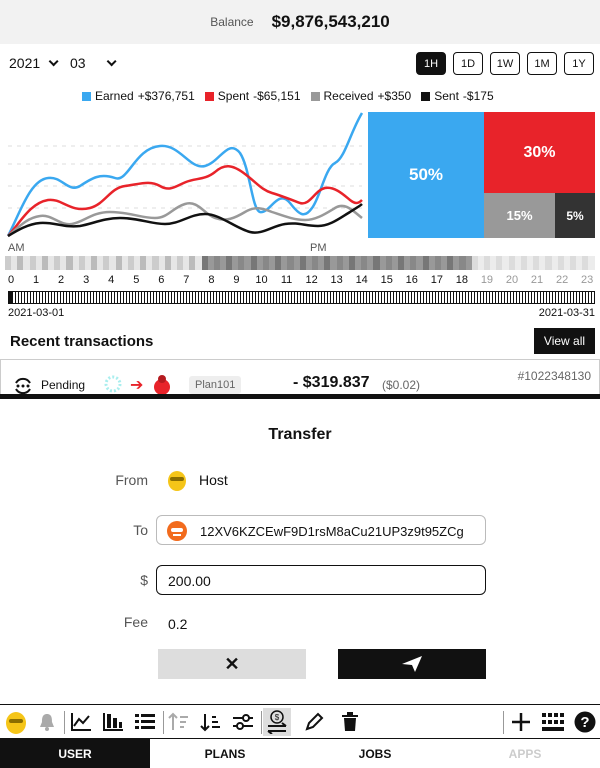 Image resolution: width=600 pixels, height=768 pixels. I want to click on legend-amount: -$175, so click(478, 96).